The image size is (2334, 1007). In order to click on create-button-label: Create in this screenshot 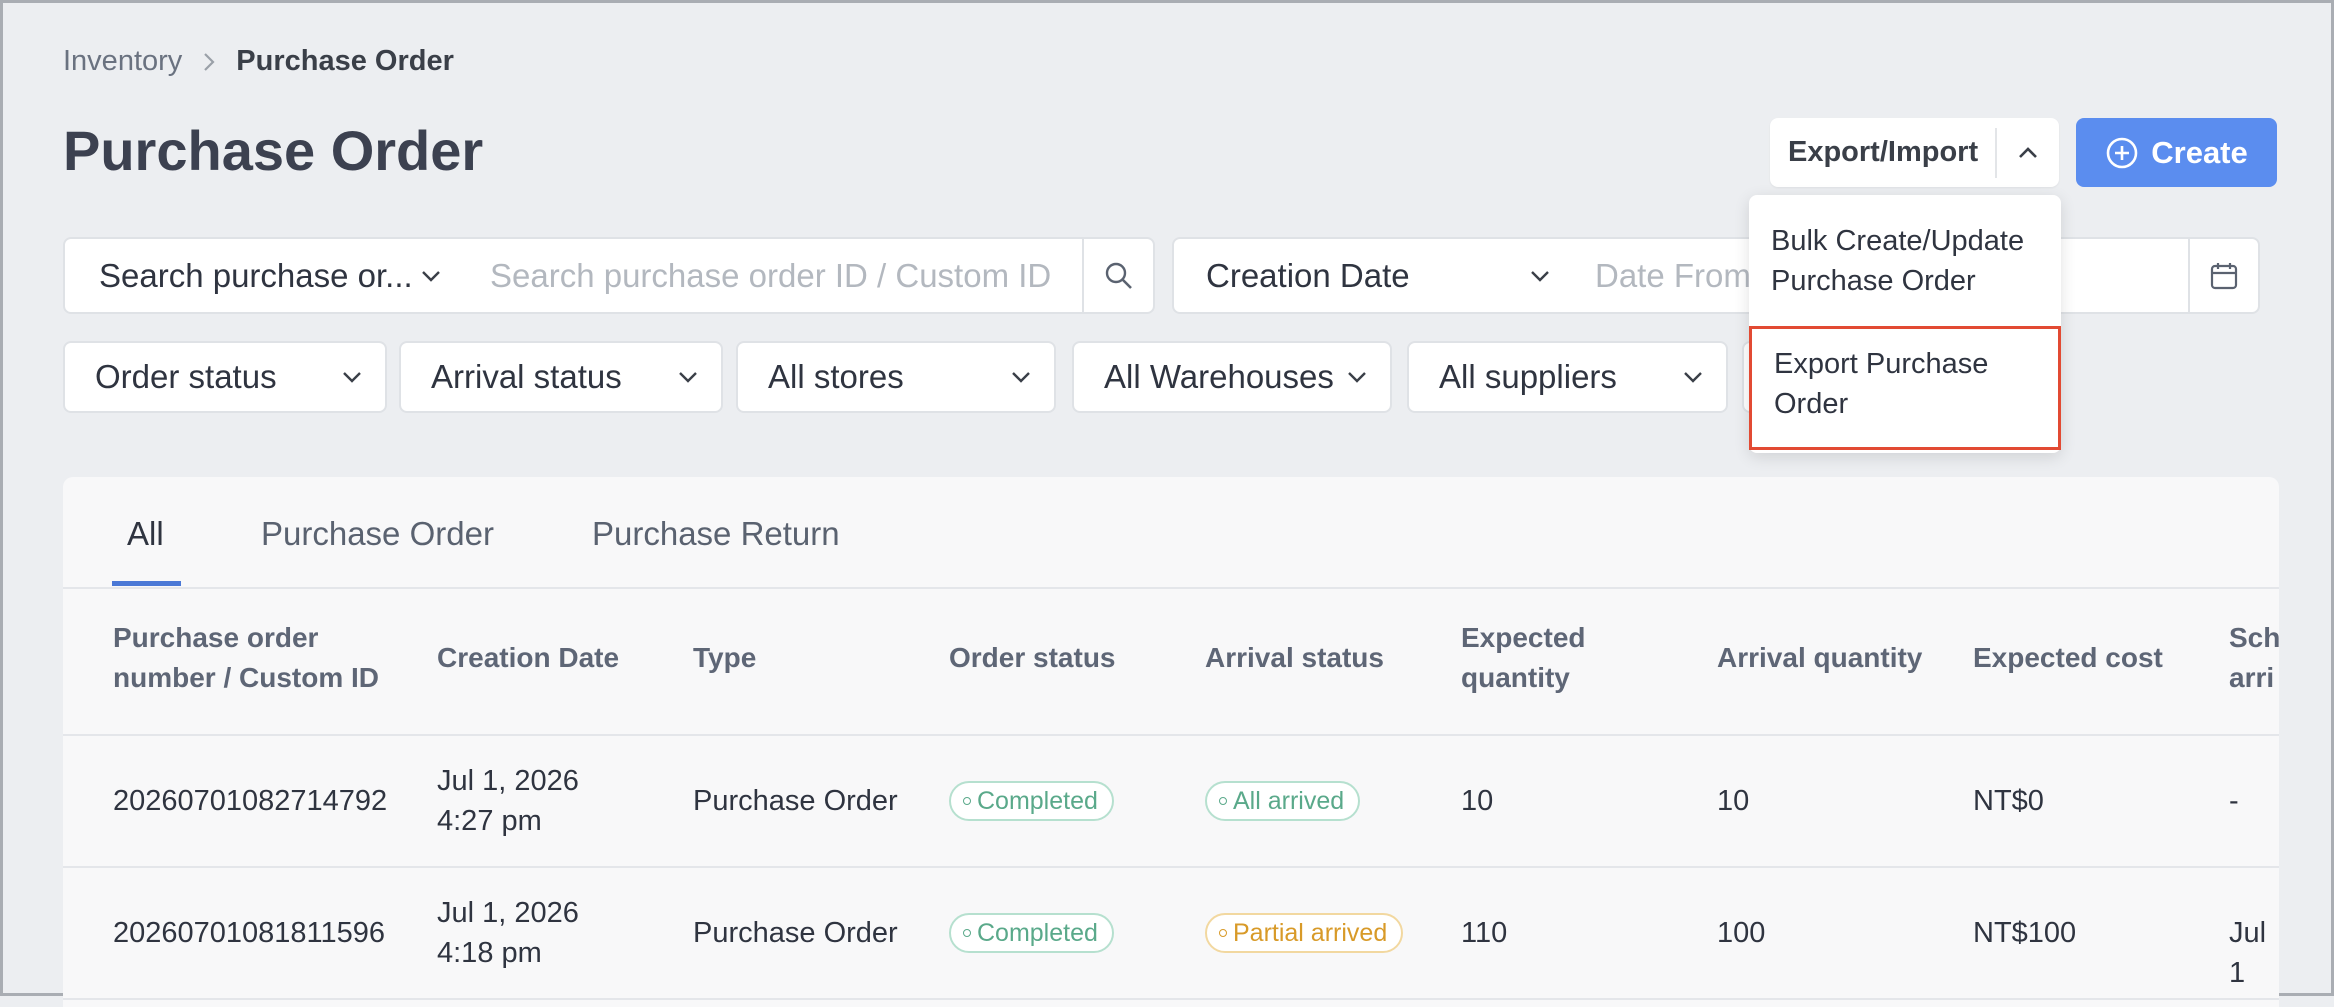, I will do `click(2199, 152)`.